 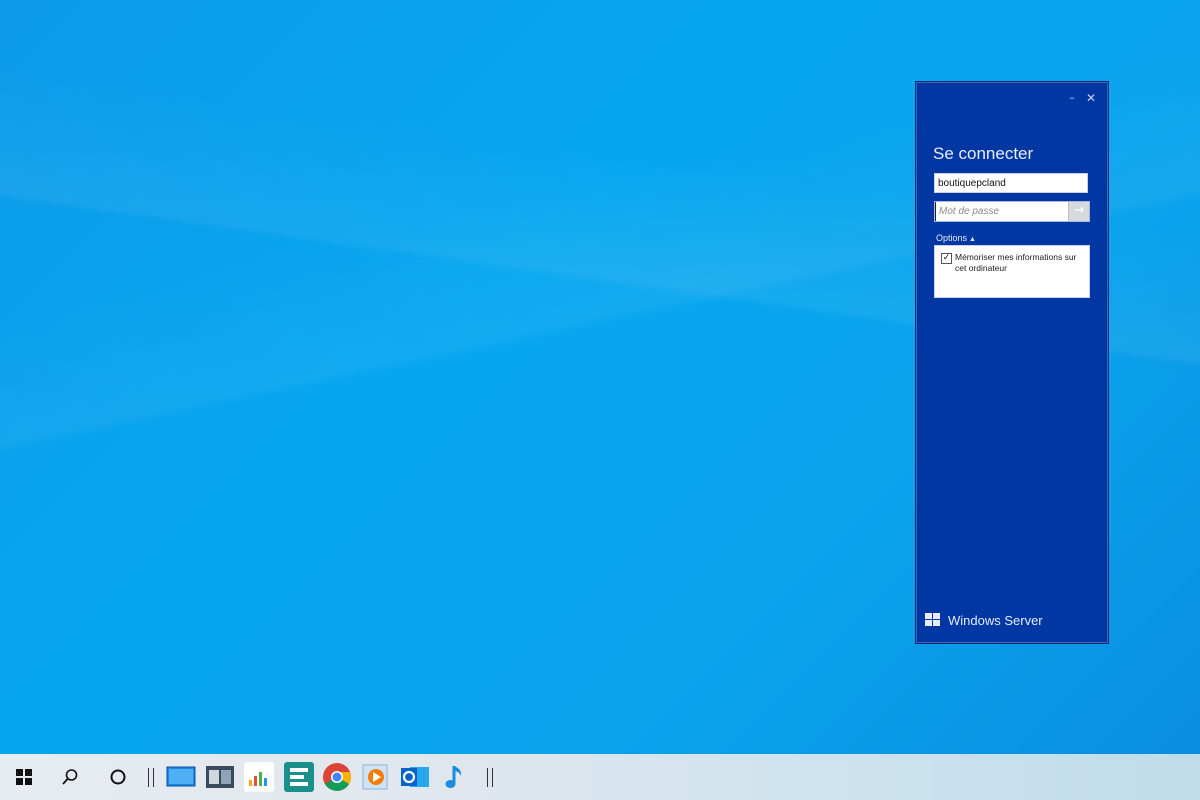 I want to click on chrome-icon, so click(x=337, y=777).